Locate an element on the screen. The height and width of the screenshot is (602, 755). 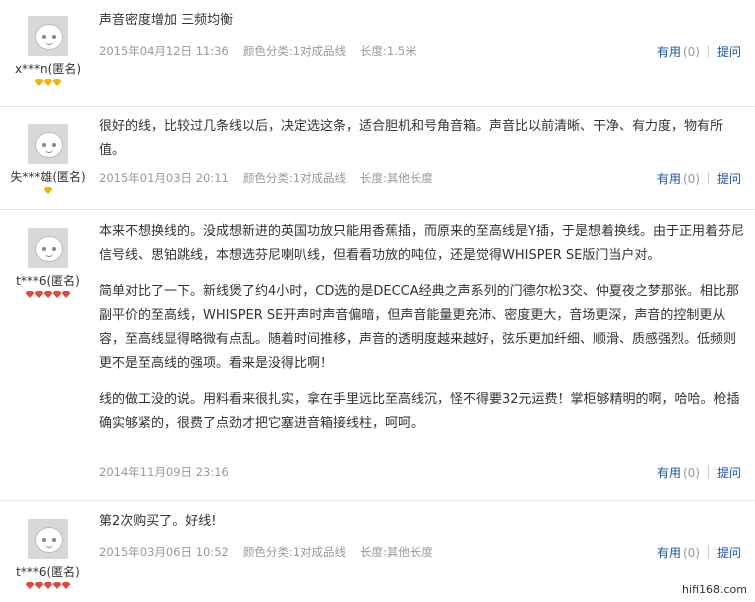
review-text: 第2次购买了。好线! is located at coordinates (423, 522).